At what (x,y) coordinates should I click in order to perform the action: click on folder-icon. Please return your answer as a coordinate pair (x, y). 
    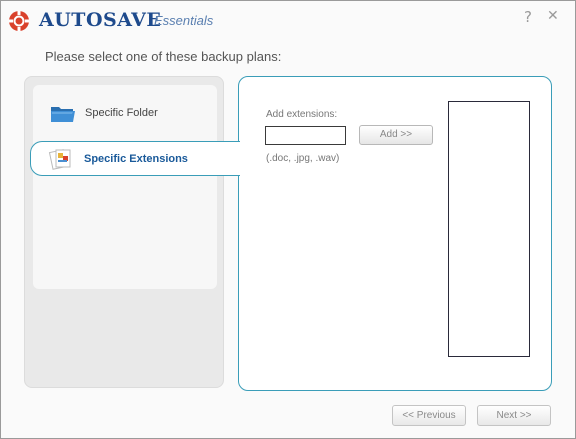
    Looking at the image, I should click on (63, 114).